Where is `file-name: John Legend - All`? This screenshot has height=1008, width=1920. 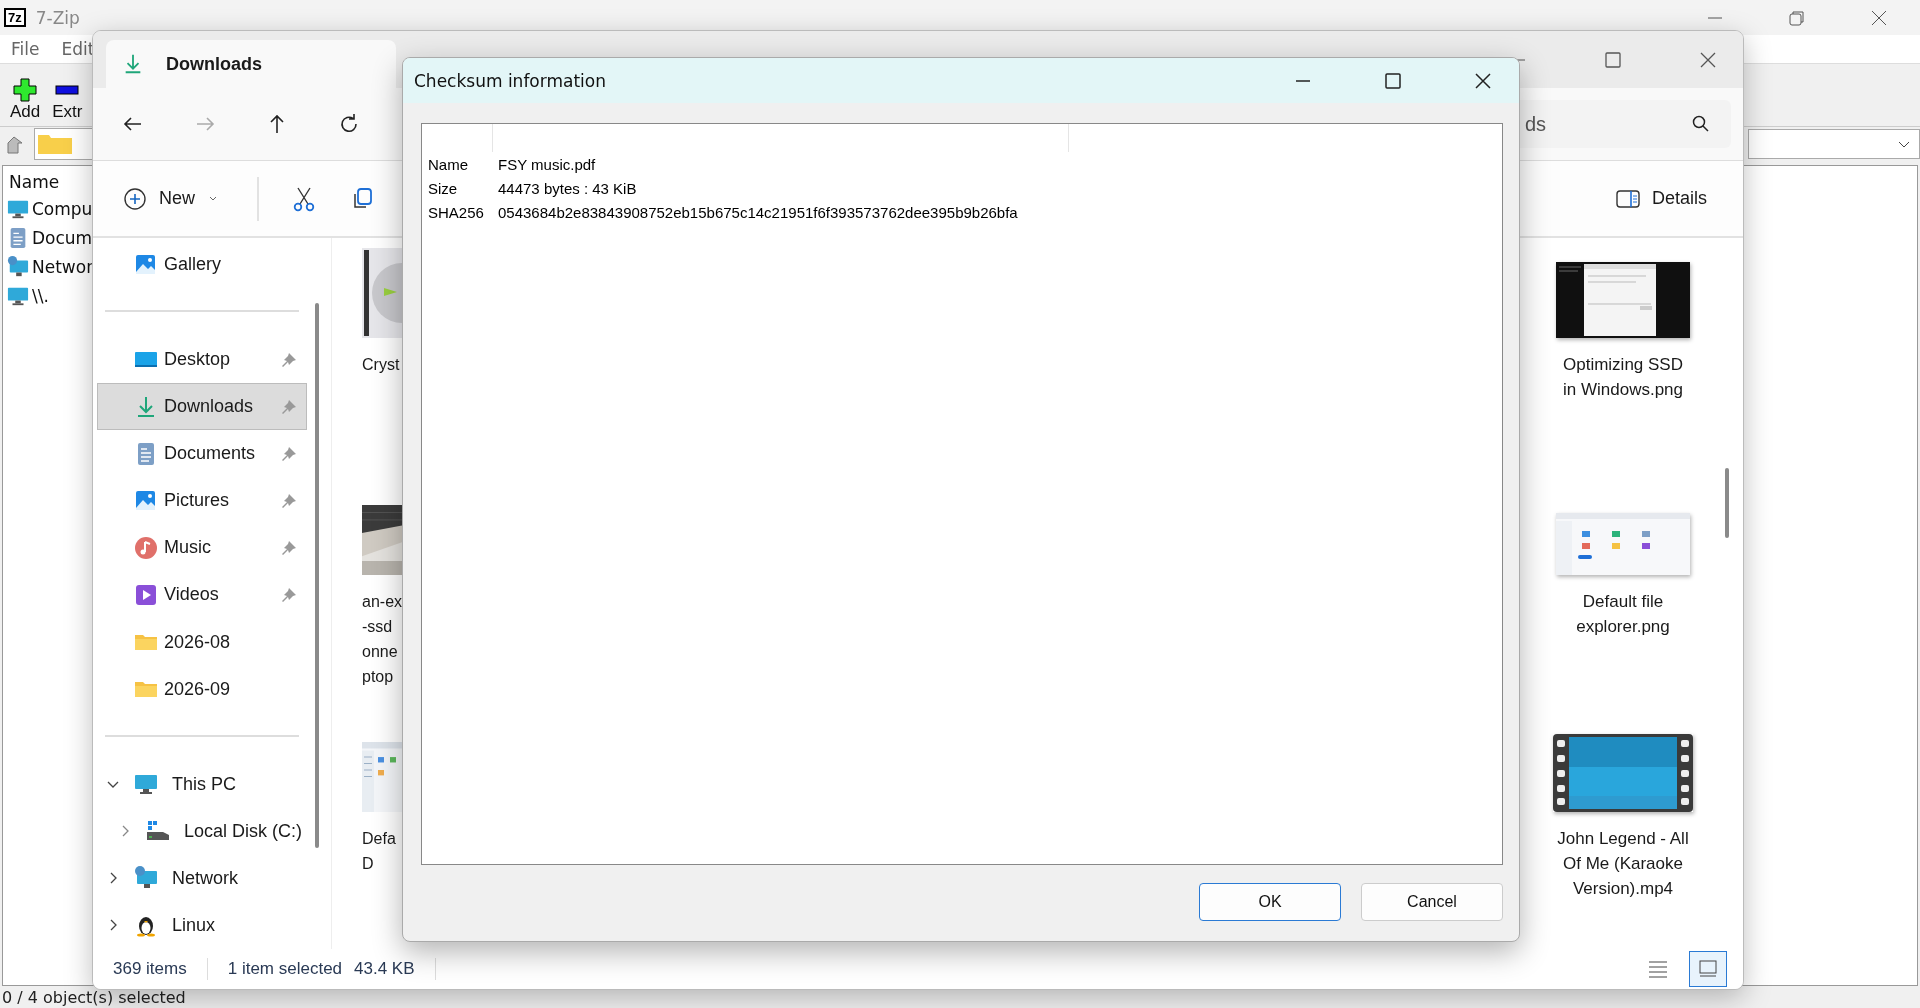 file-name: John Legend - All is located at coordinates (1623, 838).